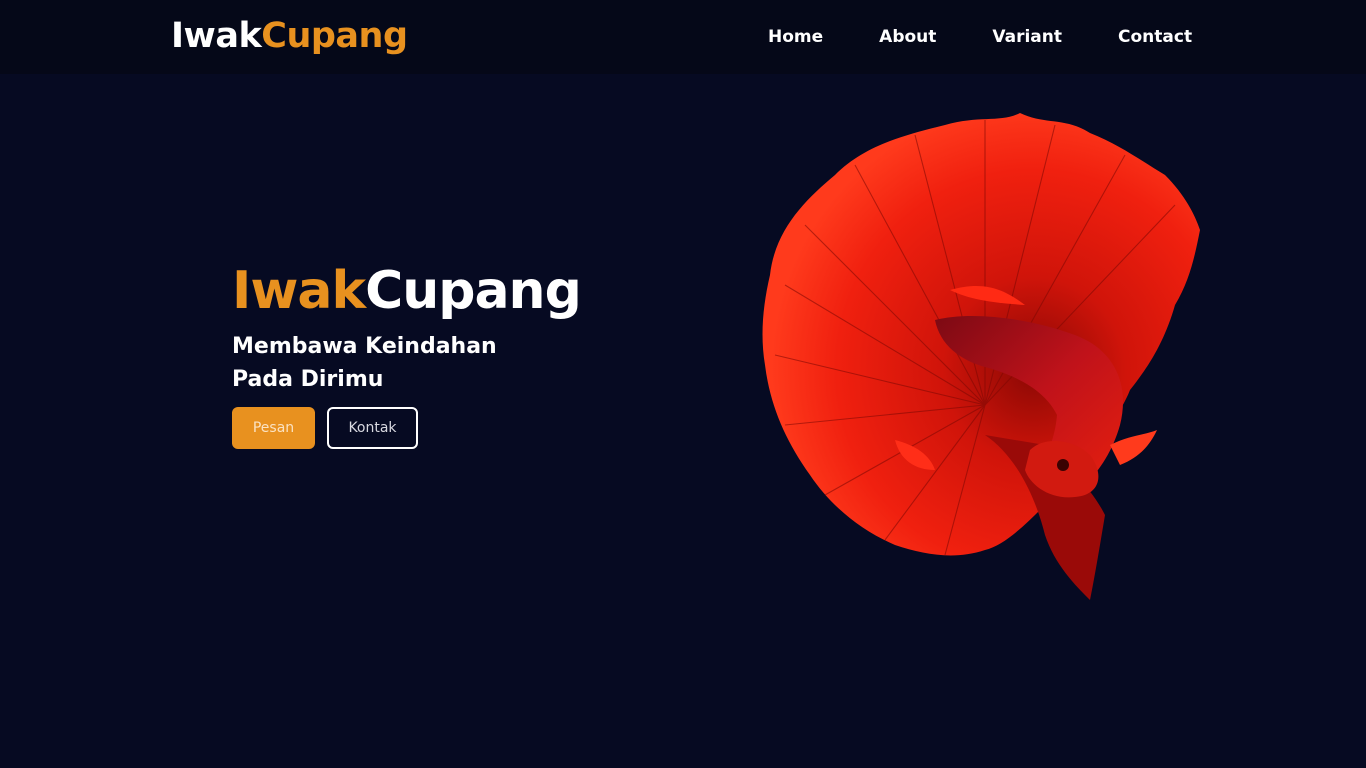  What do you see at coordinates (308, 379) in the screenshot?
I see `hero-tagline-line-2: Pada Dirimu` at bounding box center [308, 379].